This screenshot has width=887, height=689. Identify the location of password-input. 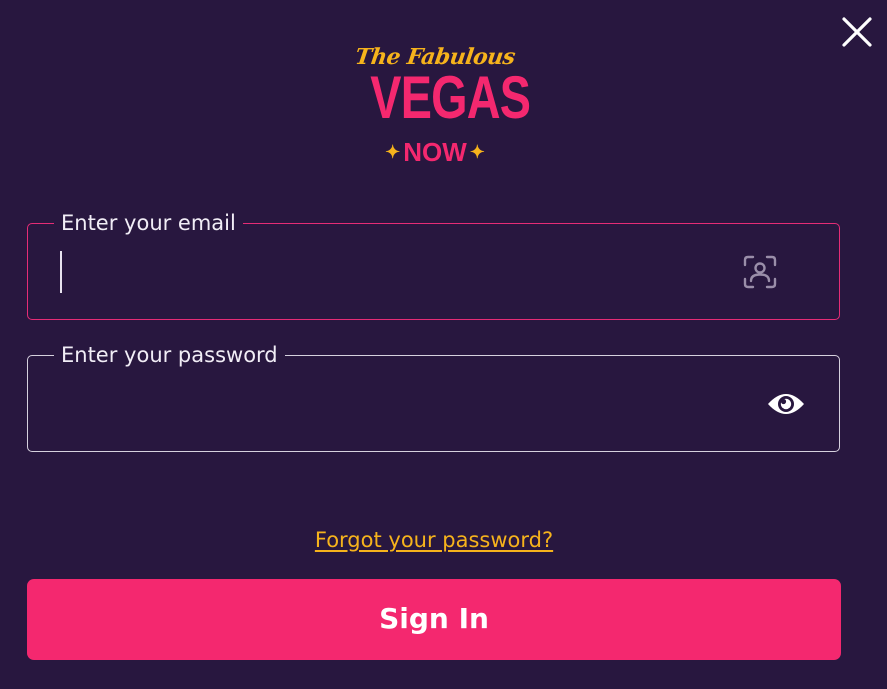
(390, 404).